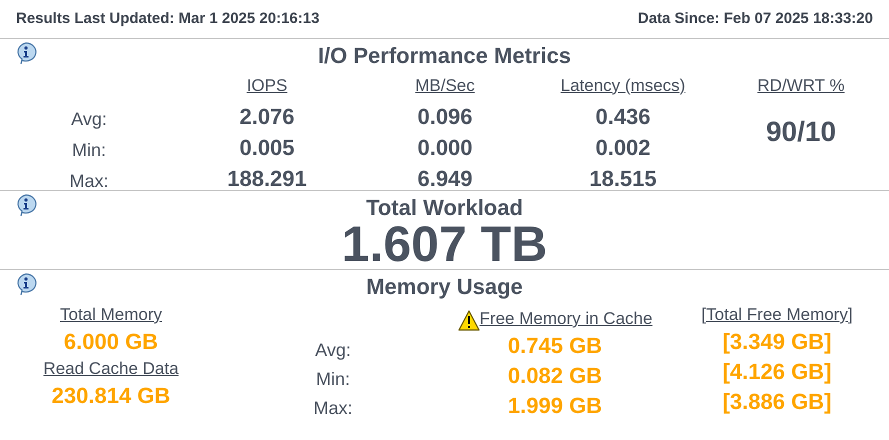 Image resolution: width=889 pixels, height=440 pixels. I want to click on metric-value: 0.436, so click(623, 117).